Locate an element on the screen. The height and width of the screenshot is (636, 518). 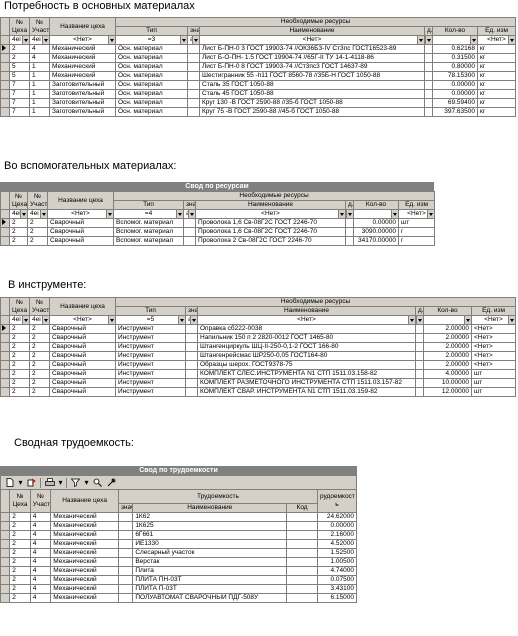
cell-name: ИЕ1330 is located at coordinates (210, 544).